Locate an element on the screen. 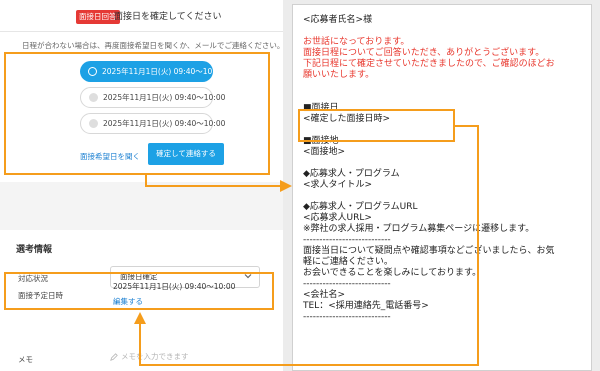 The image size is (600, 371). slot-option-3: 2025年11月1日(火) 09:40〜10:00 is located at coordinates (152, 123).